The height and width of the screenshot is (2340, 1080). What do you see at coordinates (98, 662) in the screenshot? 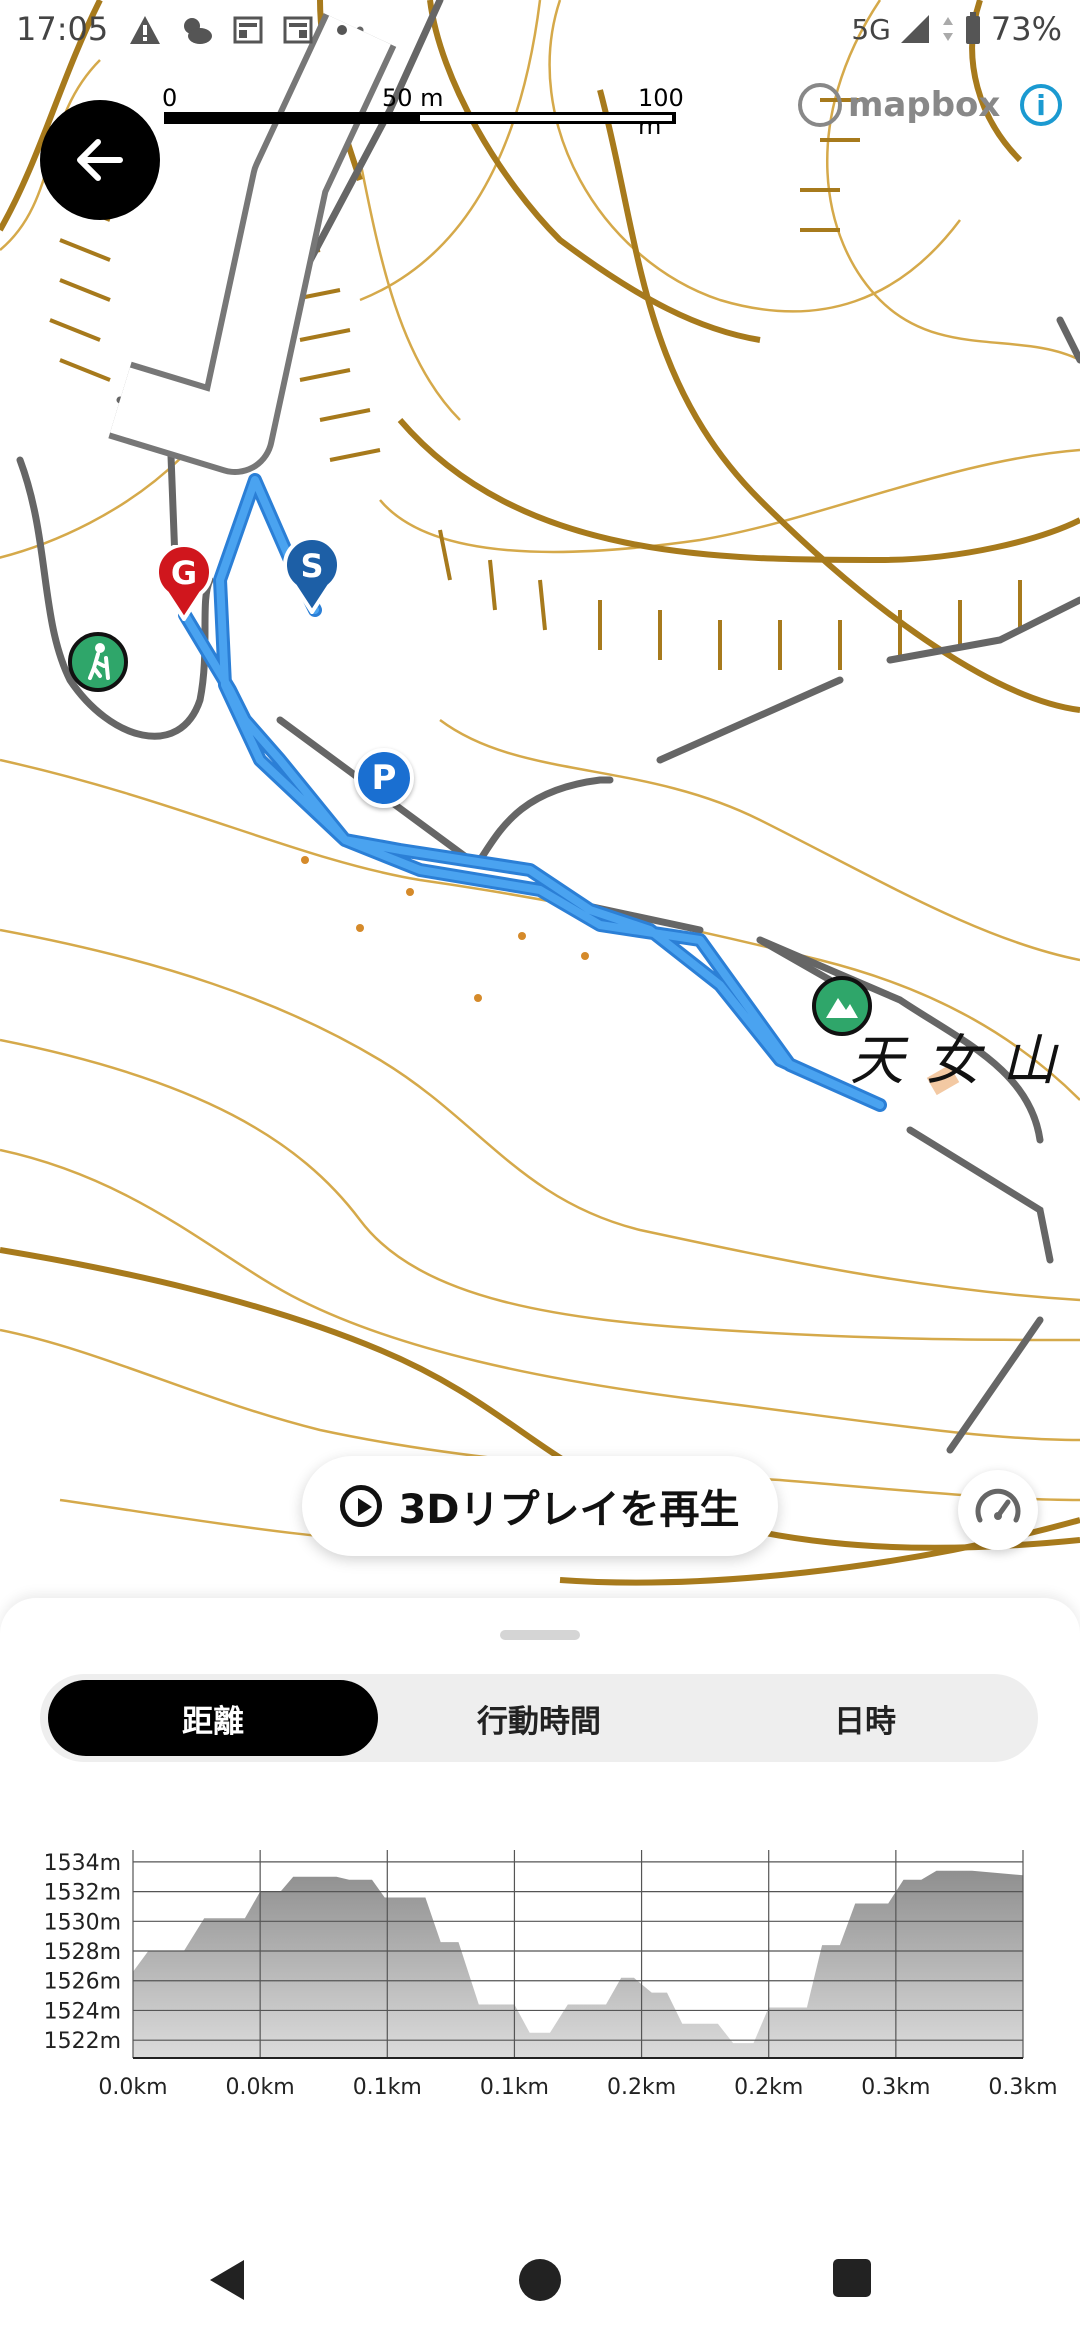
I see `trailhead-hiker-icon` at bounding box center [98, 662].